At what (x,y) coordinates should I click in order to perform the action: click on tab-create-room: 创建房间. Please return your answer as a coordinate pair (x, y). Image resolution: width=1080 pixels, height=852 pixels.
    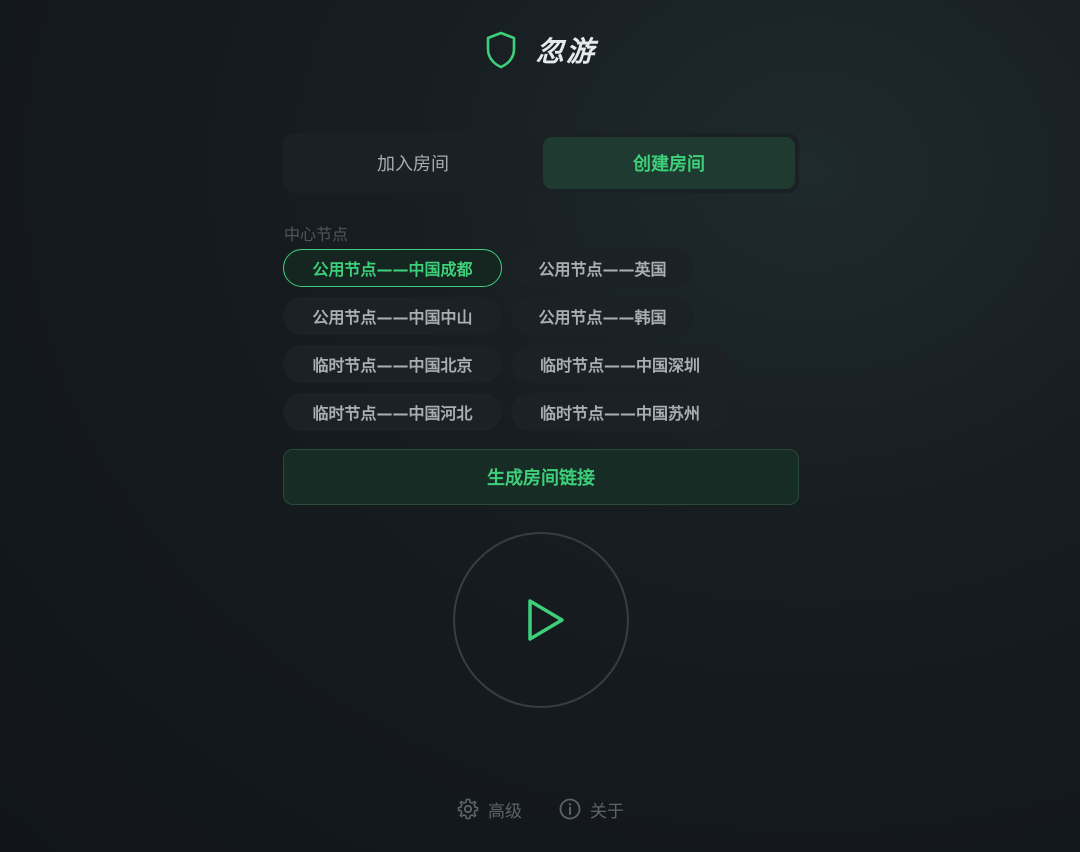
    Looking at the image, I should click on (669, 163).